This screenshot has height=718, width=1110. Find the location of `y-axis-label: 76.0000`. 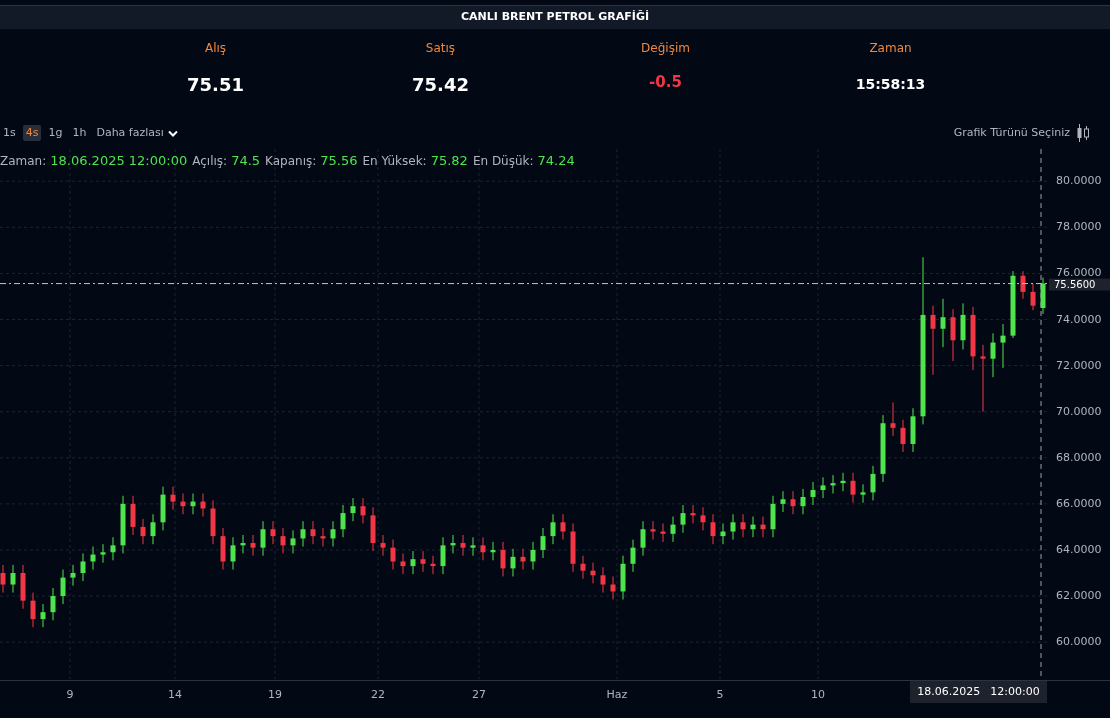

y-axis-label: 76.0000 is located at coordinates (1079, 273).